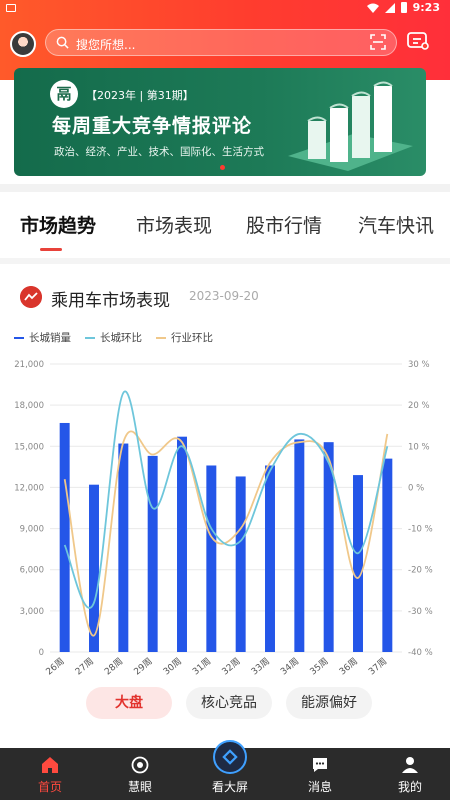 This screenshot has height=800, width=450. I want to click on filter-overall-button: 大盘, so click(129, 703).